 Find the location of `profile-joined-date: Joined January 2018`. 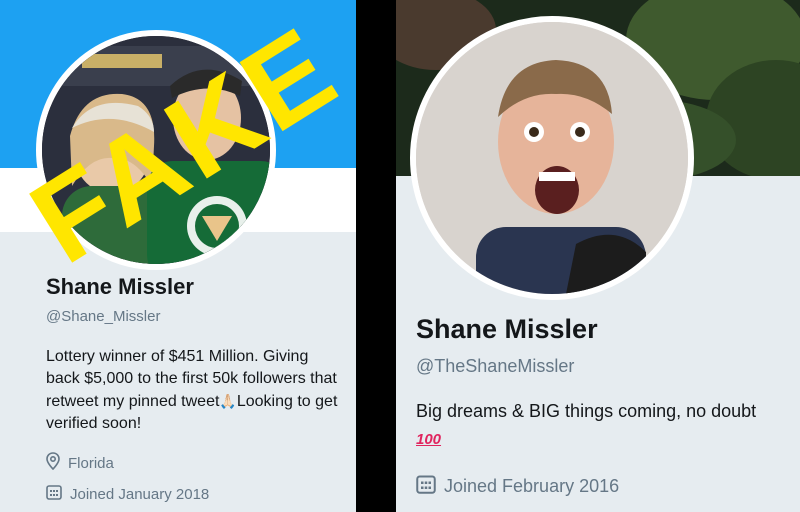

profile-joined-date: Joined January 2018 is located at coordinates (127, 494).